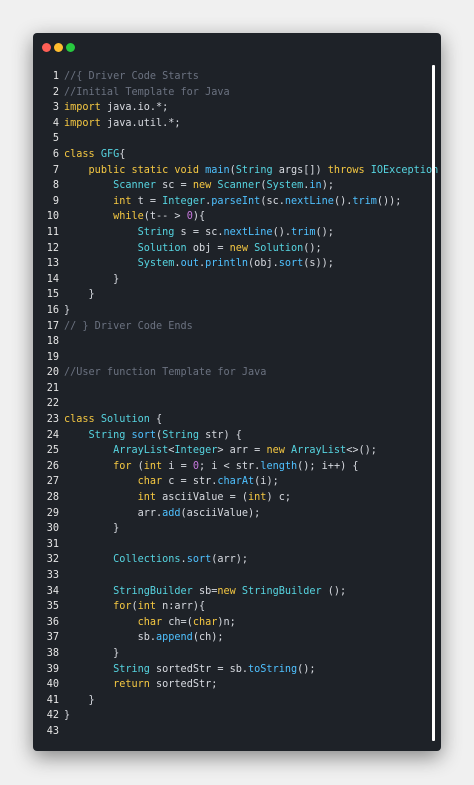  I want to click on line-source: //Initial Template for Java, so click(147, 93).